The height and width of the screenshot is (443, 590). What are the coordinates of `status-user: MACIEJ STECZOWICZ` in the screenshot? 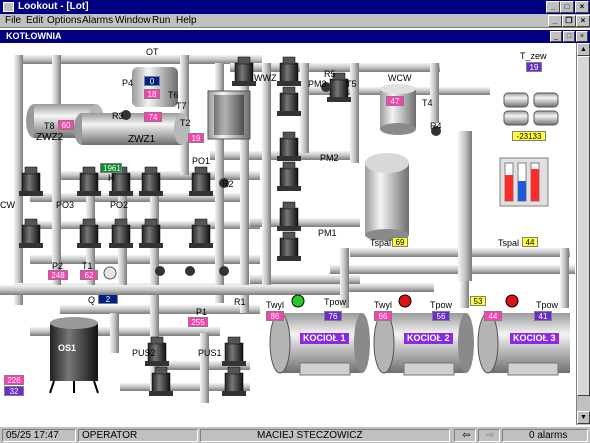 It's located at (325, 435).